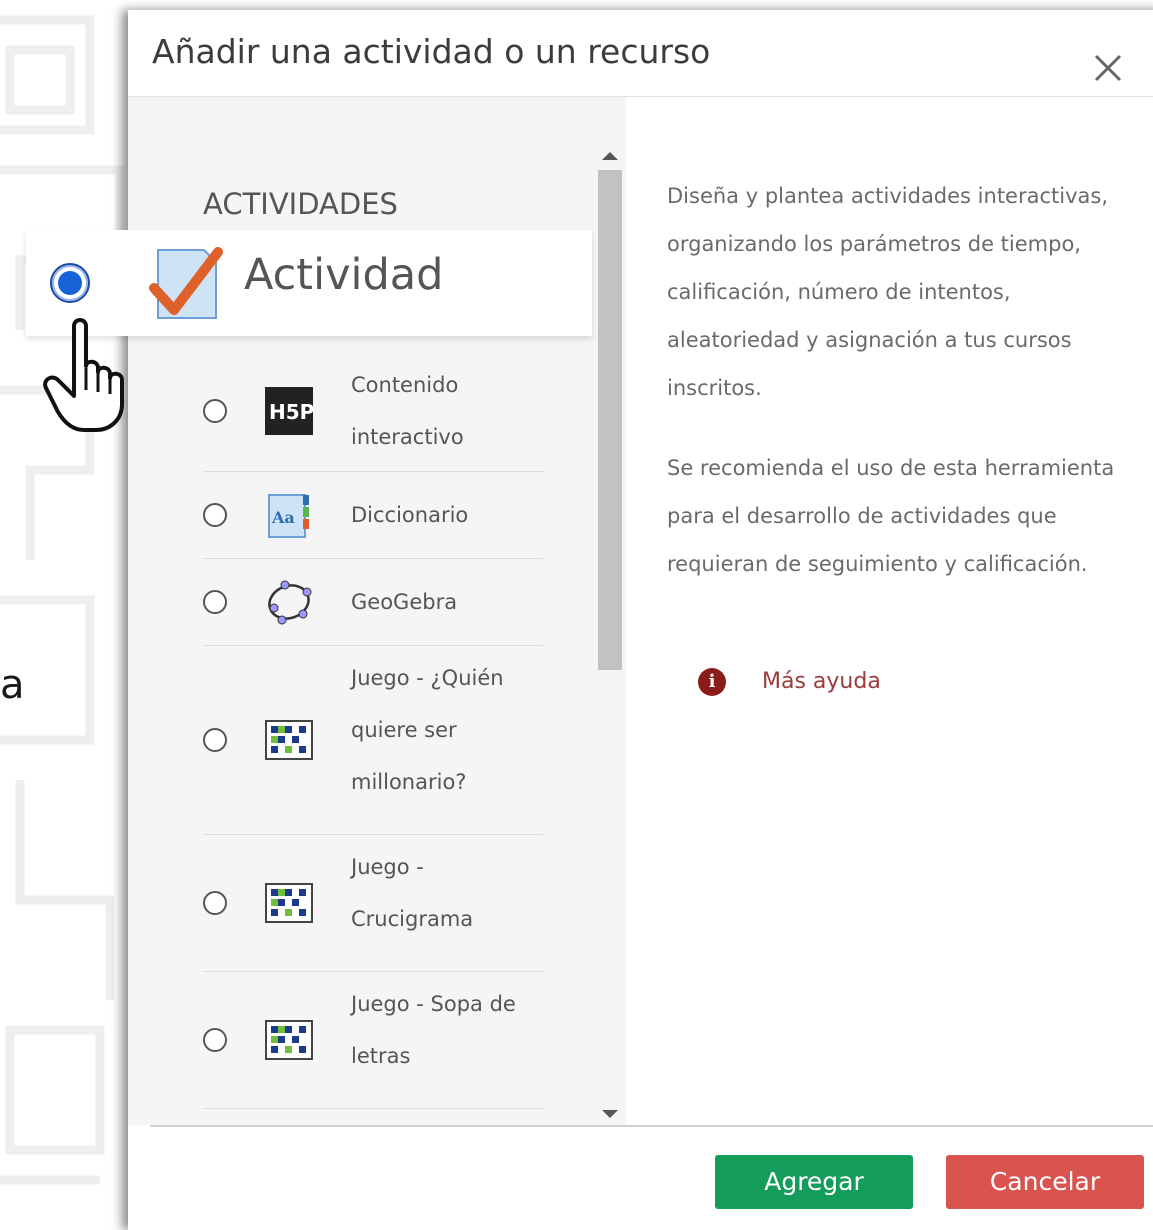 This screenshot has width=1153, height=1230. What do you see at coordinates (83, 375) in the screenshot?
I see `hand-pointer-cursor-icon` at bounding box center [83, 375].